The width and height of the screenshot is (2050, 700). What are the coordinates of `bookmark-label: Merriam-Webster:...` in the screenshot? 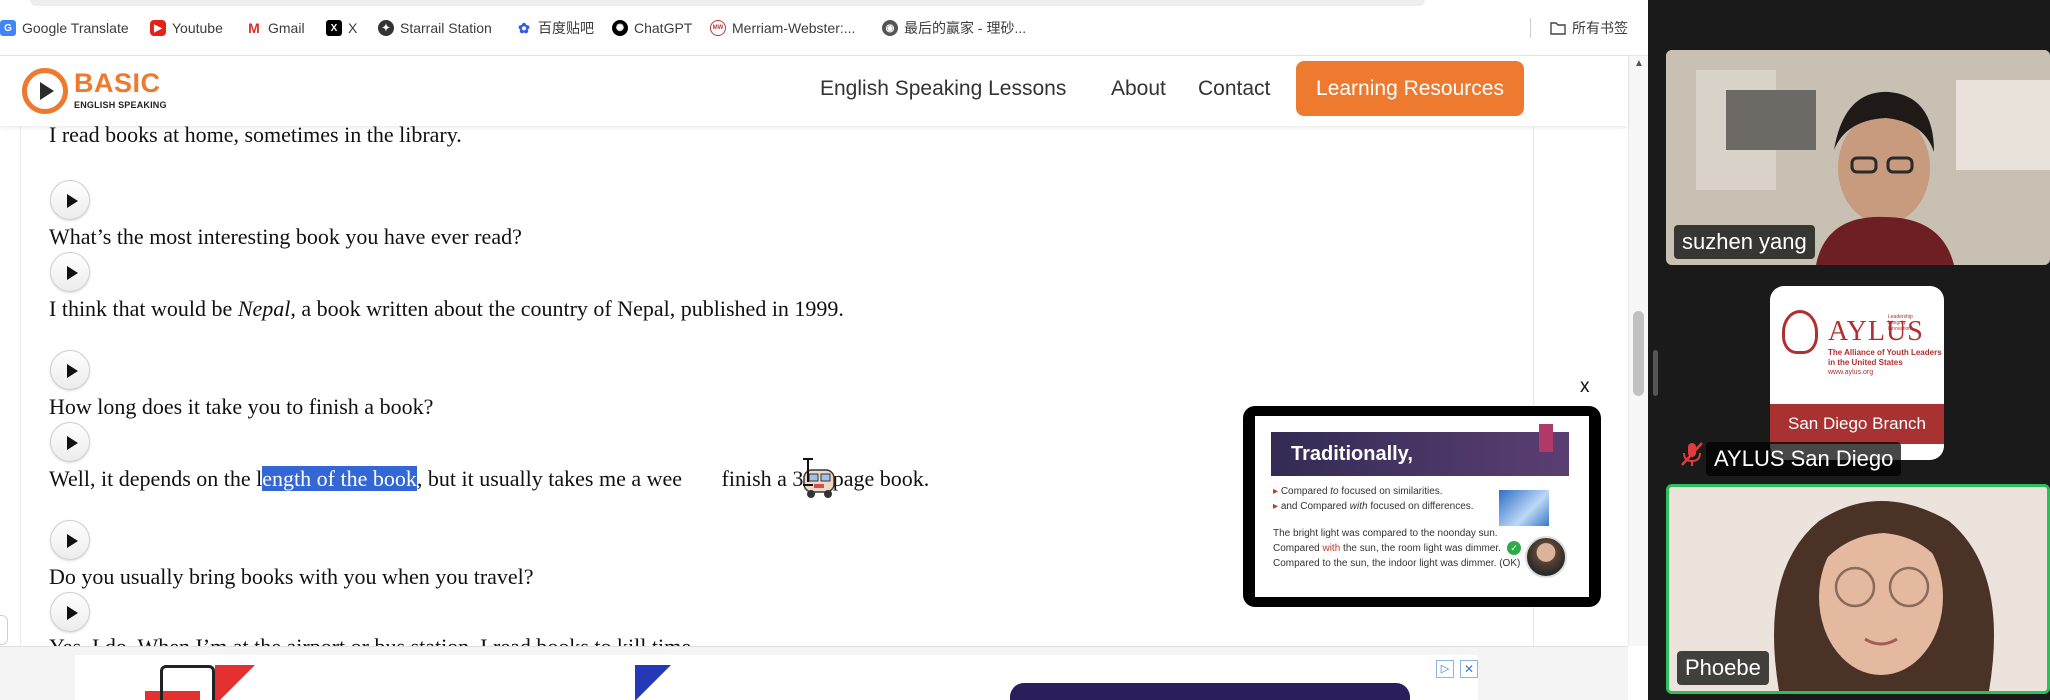 It's located at (794, 28).